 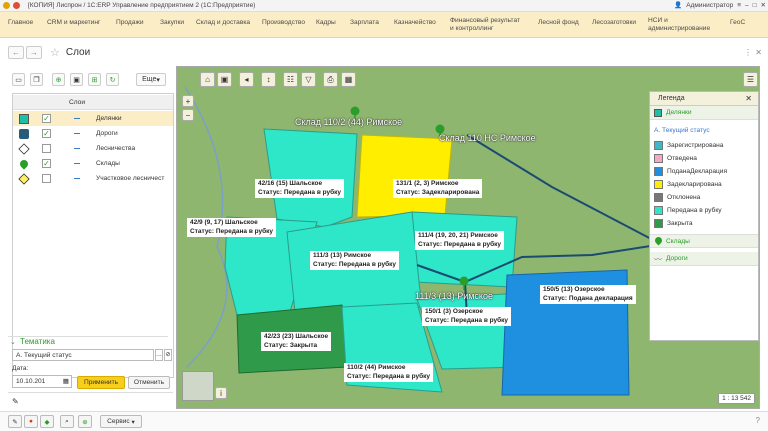 I want to click on menu-item-hr: Кадры, so click(x=326, y=23).